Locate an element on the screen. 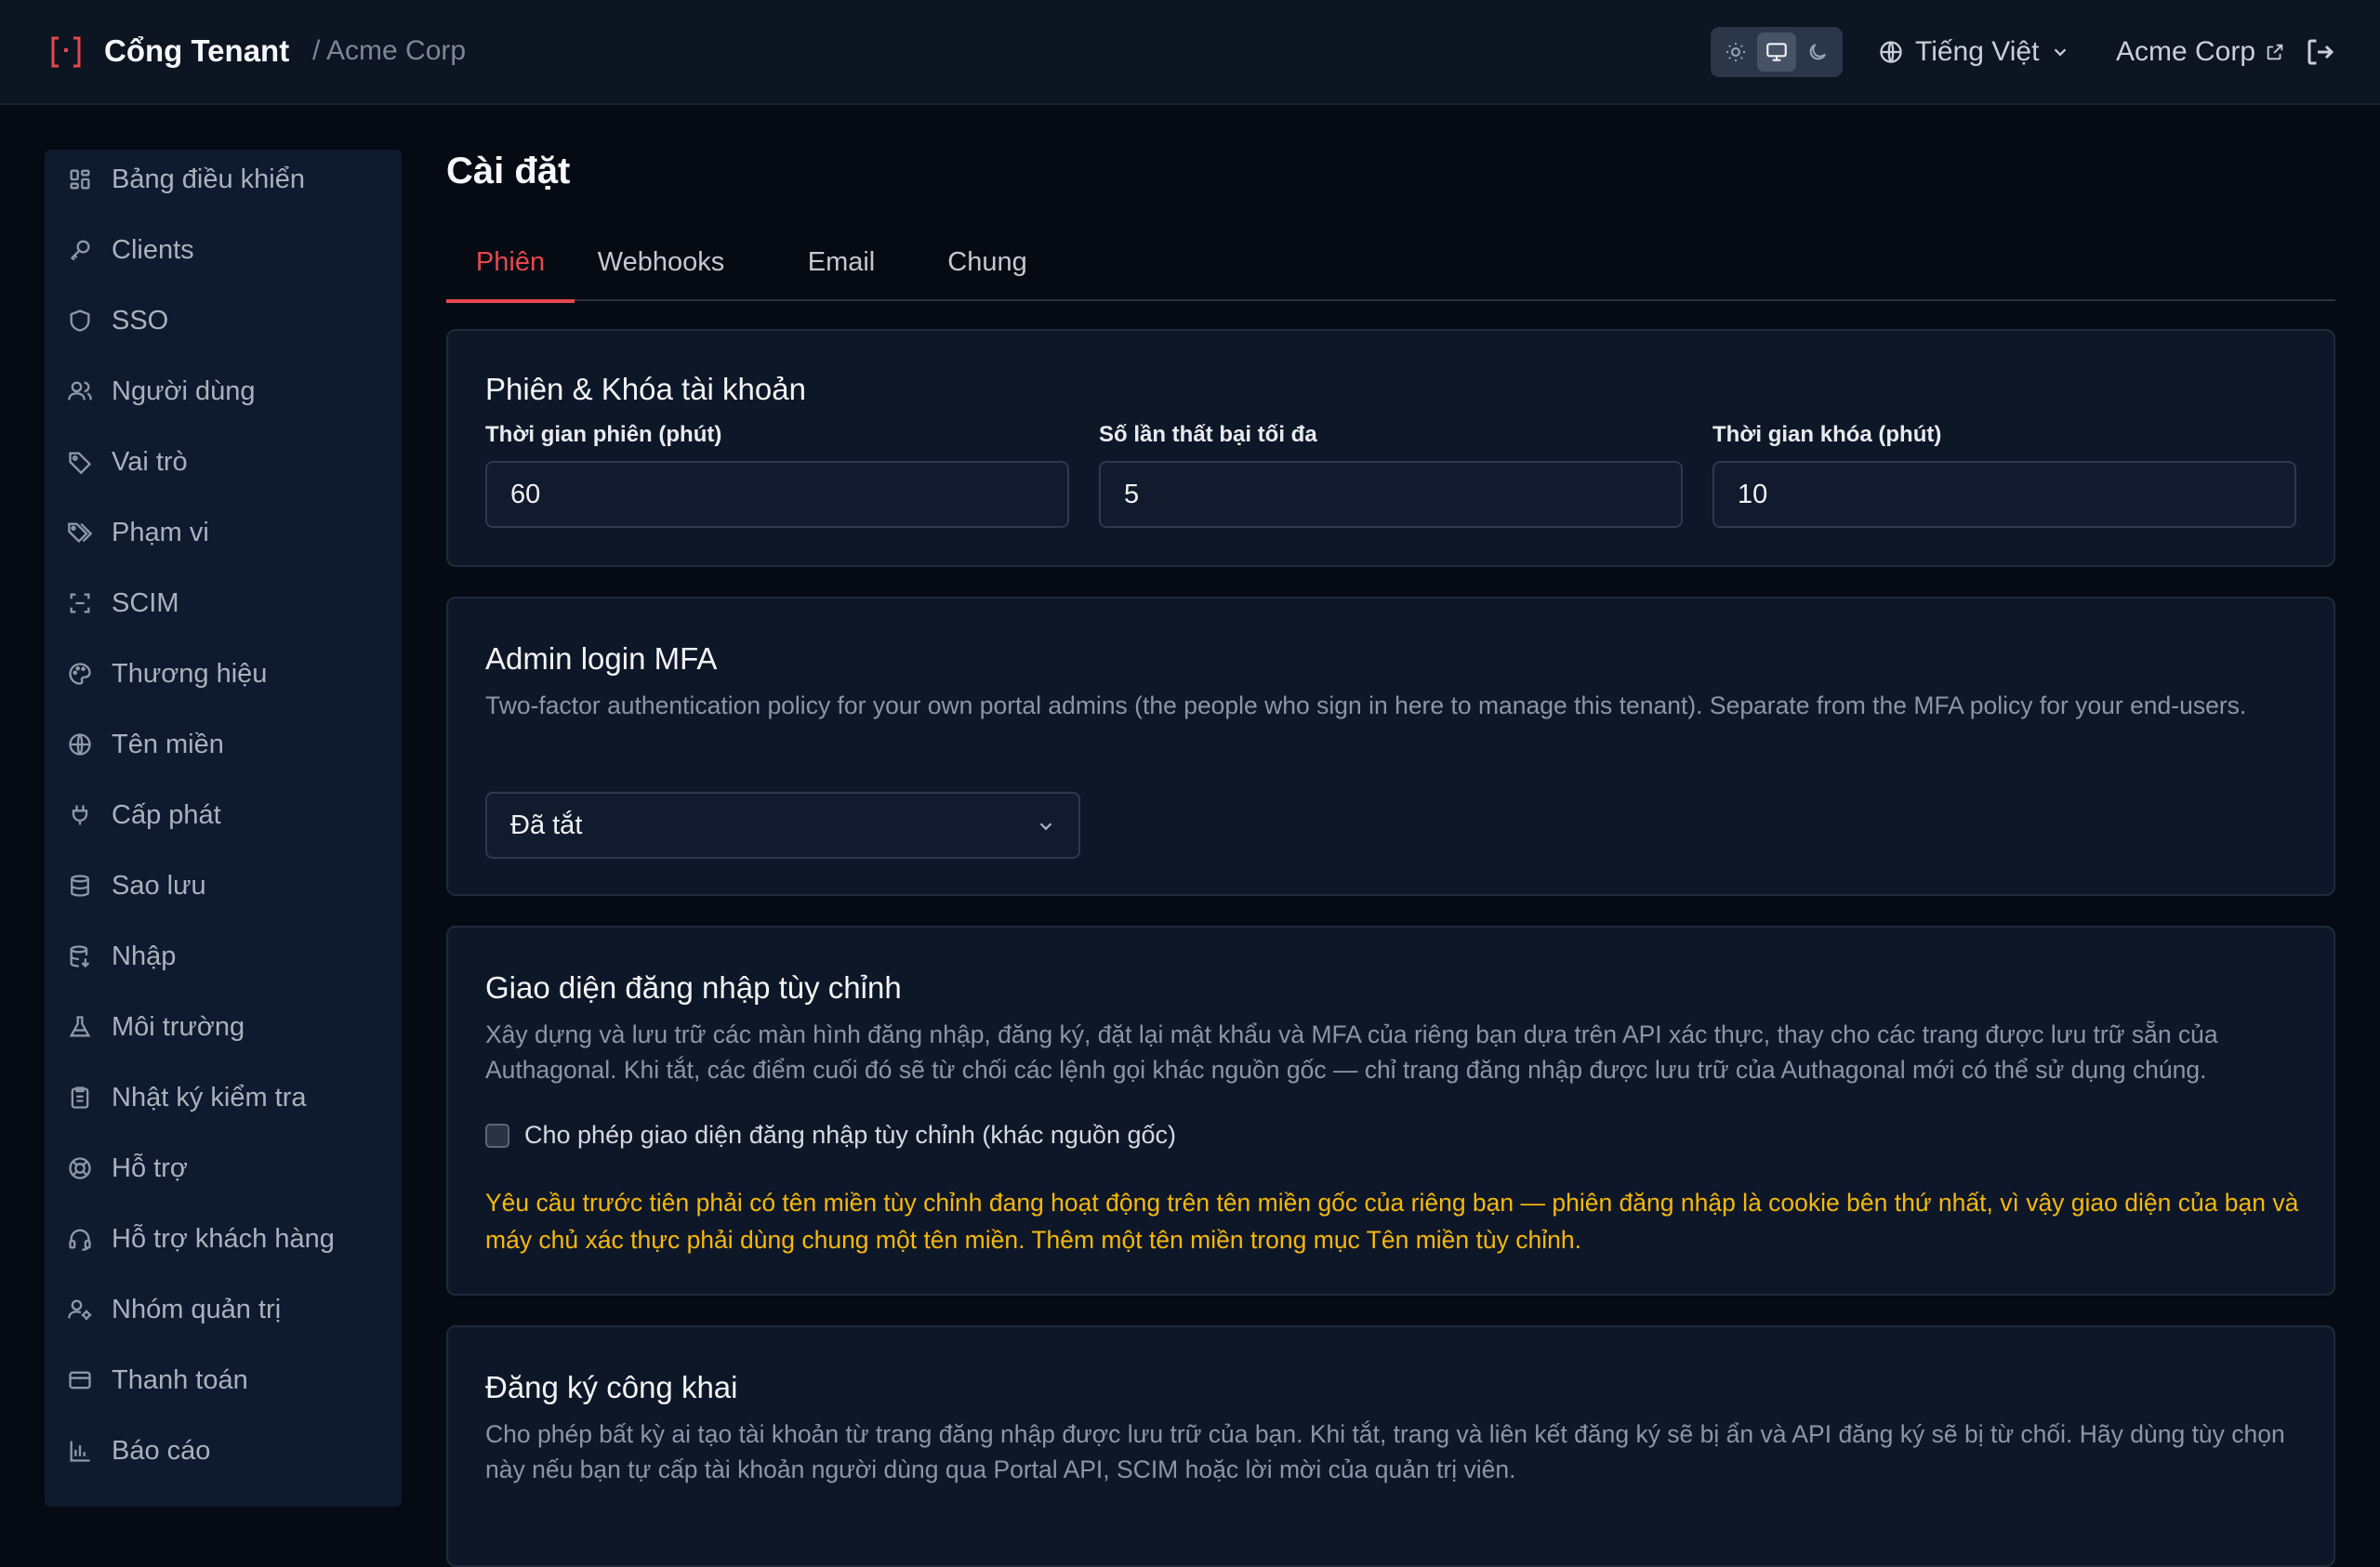 This screenshot has width=2380, height=1567. theme-system-button is located at coordinates (1776, 52).